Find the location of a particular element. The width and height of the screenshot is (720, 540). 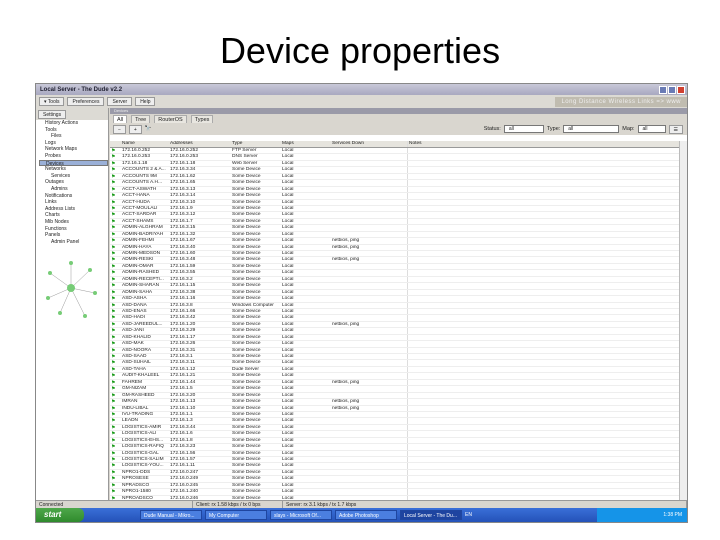

sidebar-item: Outages is located at coordinates (73, 182).